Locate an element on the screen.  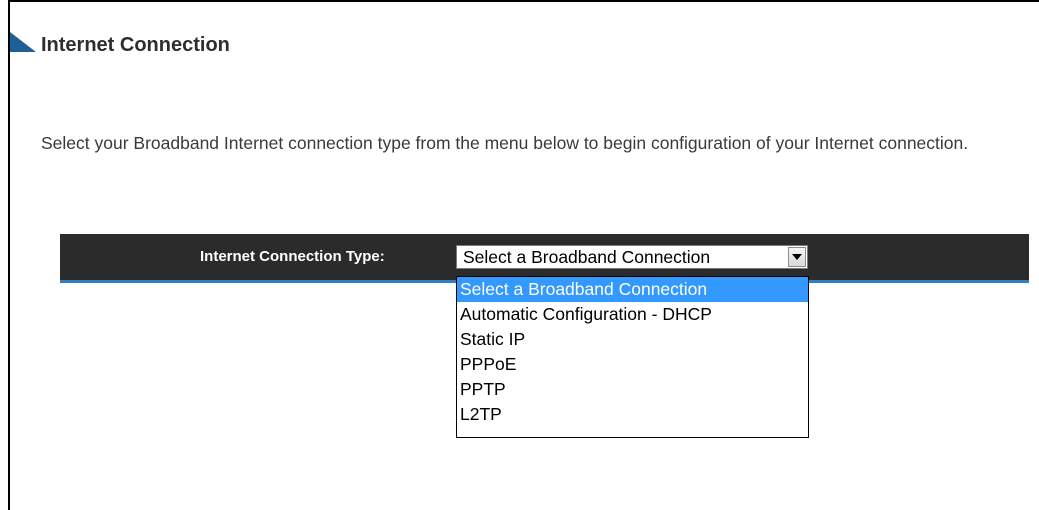
option-l2tp: L2TP is located at coordinates (632, 414).